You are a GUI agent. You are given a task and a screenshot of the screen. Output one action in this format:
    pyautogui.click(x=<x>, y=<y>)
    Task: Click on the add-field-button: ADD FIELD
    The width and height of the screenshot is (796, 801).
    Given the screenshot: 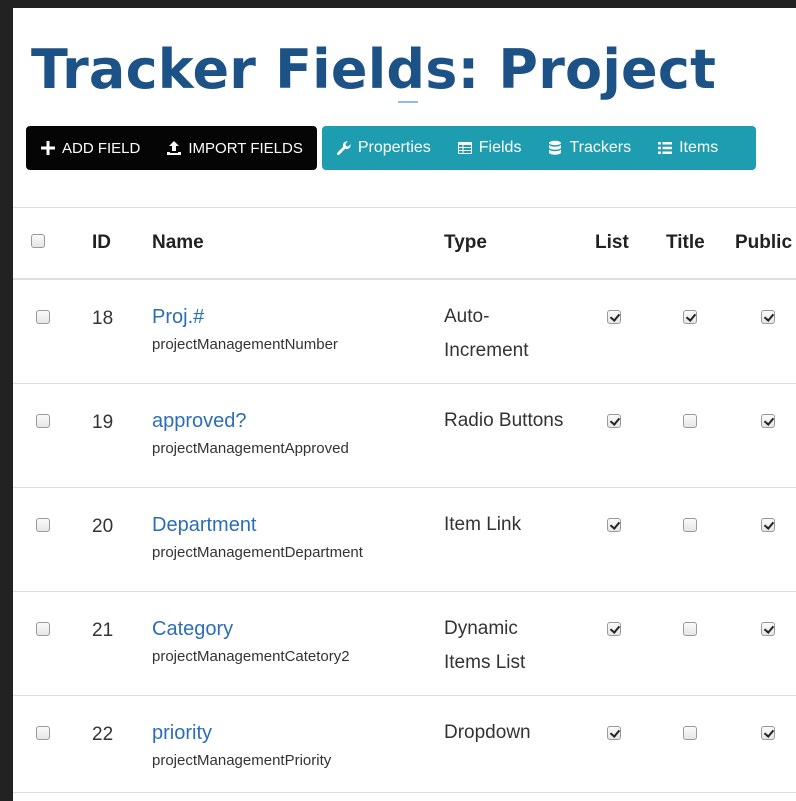 What is the action you would take?
    pyautogui.click(x=90, y=148)
    